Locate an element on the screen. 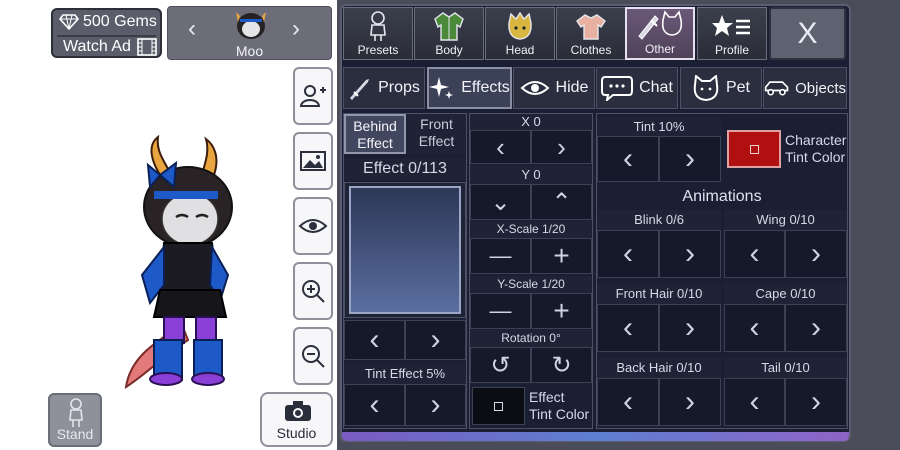 The image size is (900, 450). add-character-button is located at coordinates (313, 96).